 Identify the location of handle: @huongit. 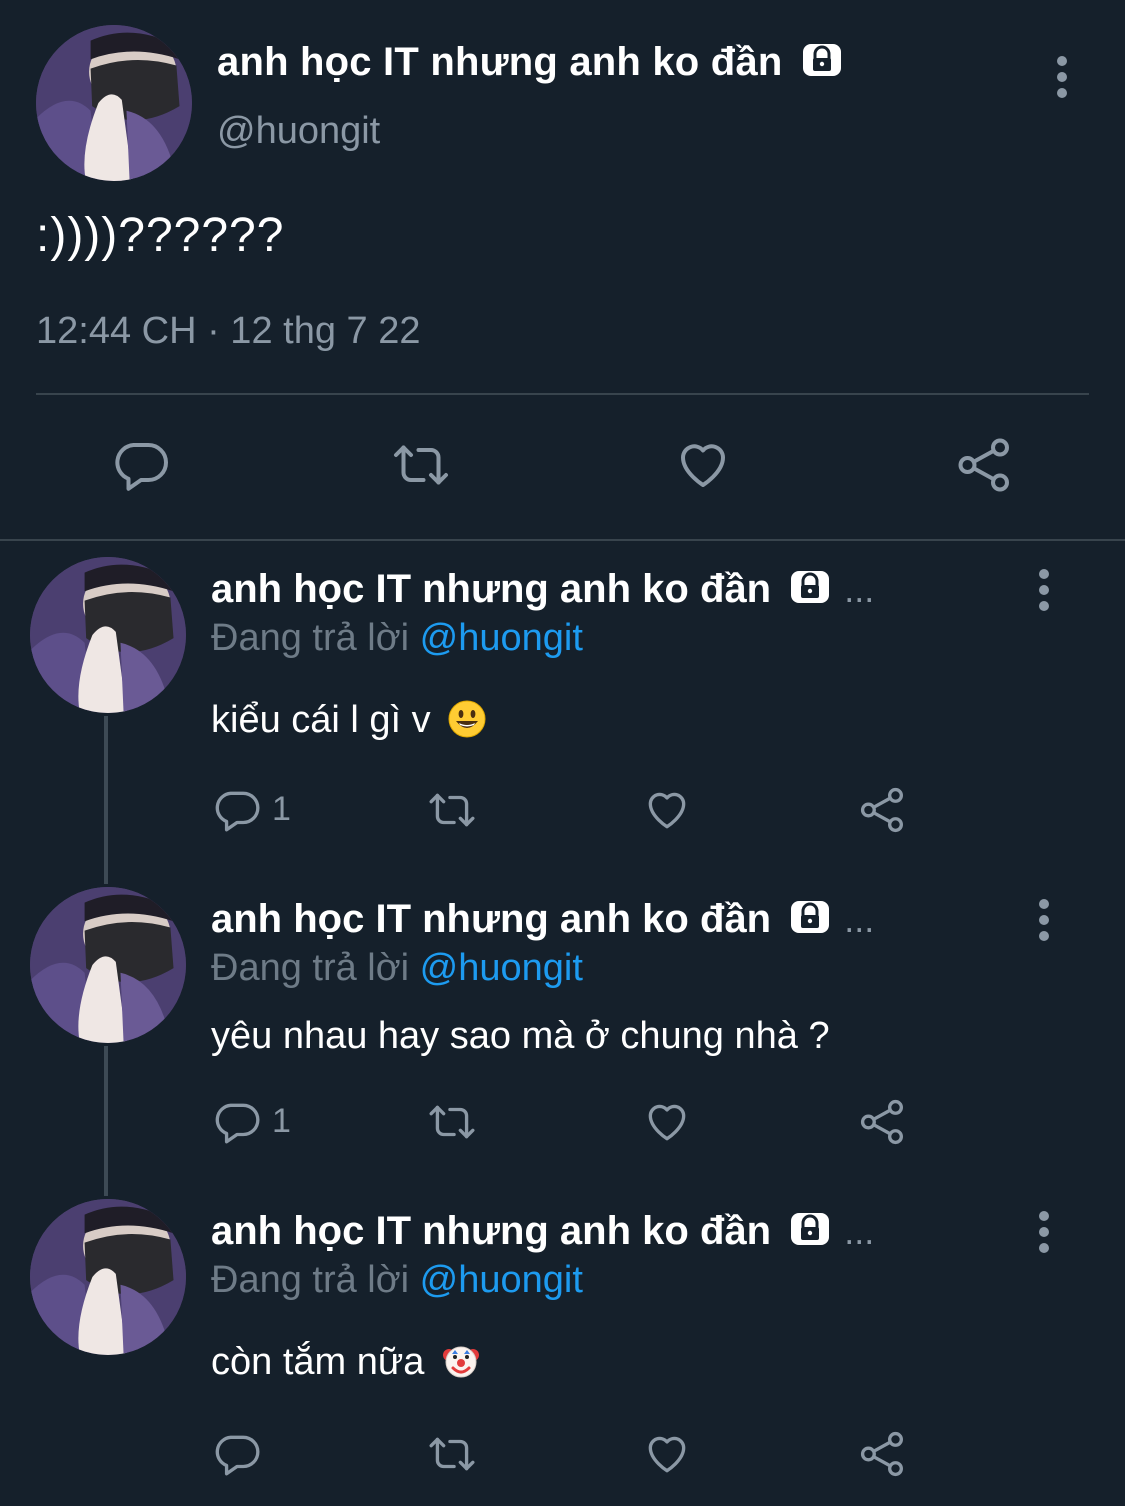
(298, 131).